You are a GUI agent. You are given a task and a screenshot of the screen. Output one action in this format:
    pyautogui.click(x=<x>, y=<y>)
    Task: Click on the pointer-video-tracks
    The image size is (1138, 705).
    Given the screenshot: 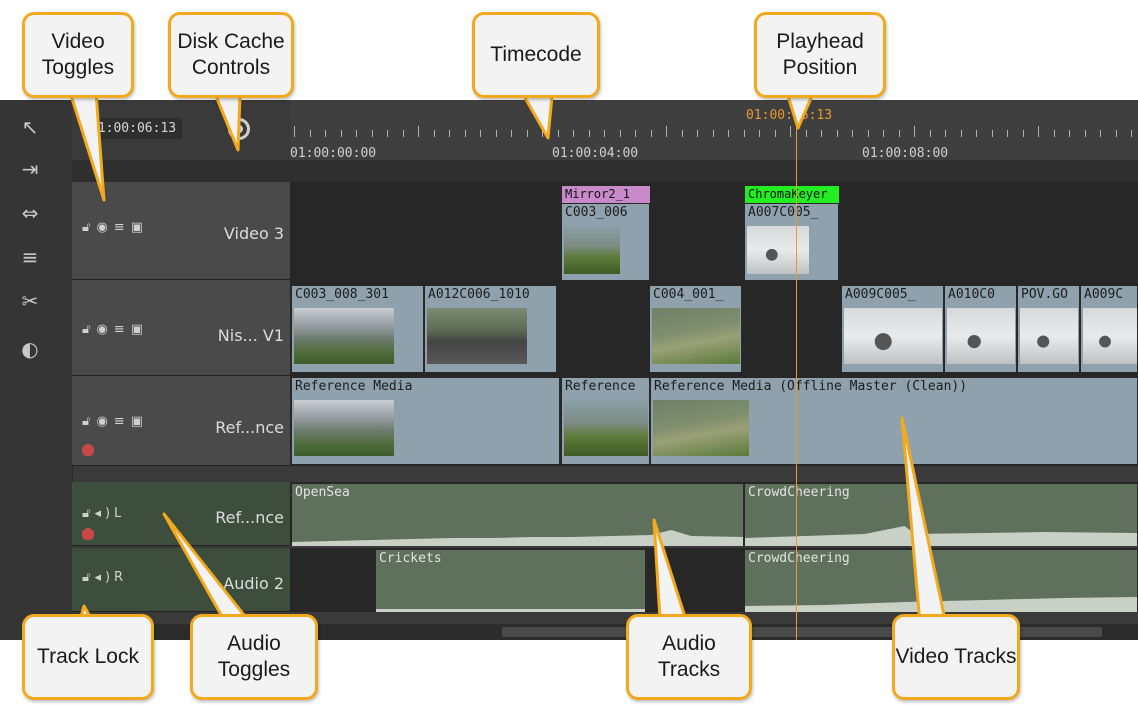 What is the action you would take?
    pyautogui.click(x=924, y=521)
    